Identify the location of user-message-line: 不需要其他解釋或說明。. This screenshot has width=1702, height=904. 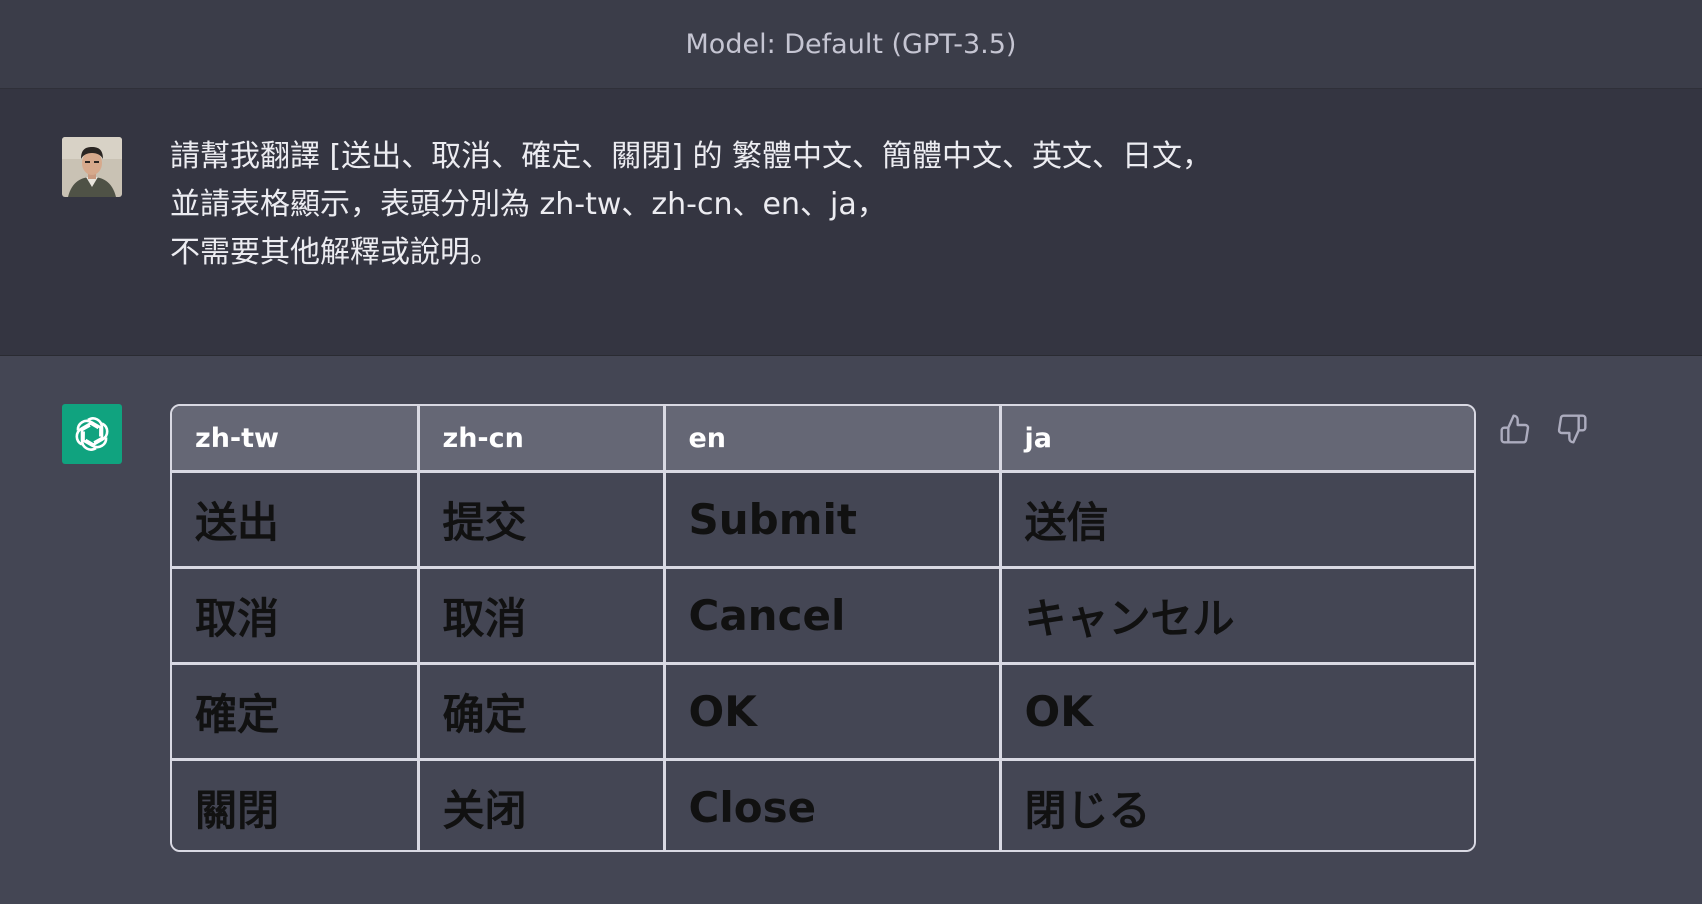
(335, 252).